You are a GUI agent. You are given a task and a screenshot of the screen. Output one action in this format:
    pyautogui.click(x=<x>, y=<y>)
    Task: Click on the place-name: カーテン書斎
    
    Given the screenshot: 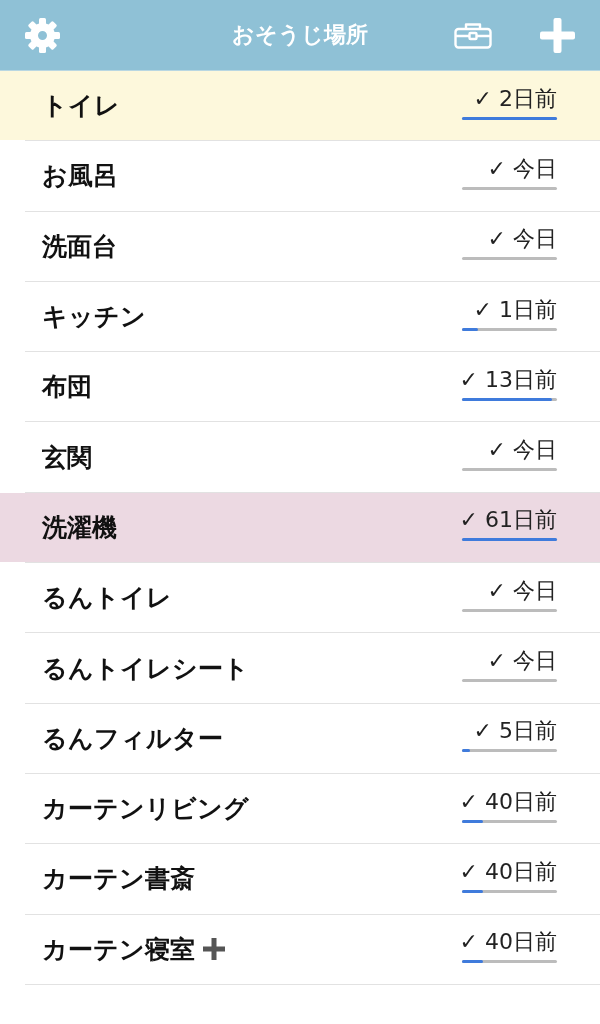 What is the action you would take?
    pyautogui.click(x=118, y=879)
    